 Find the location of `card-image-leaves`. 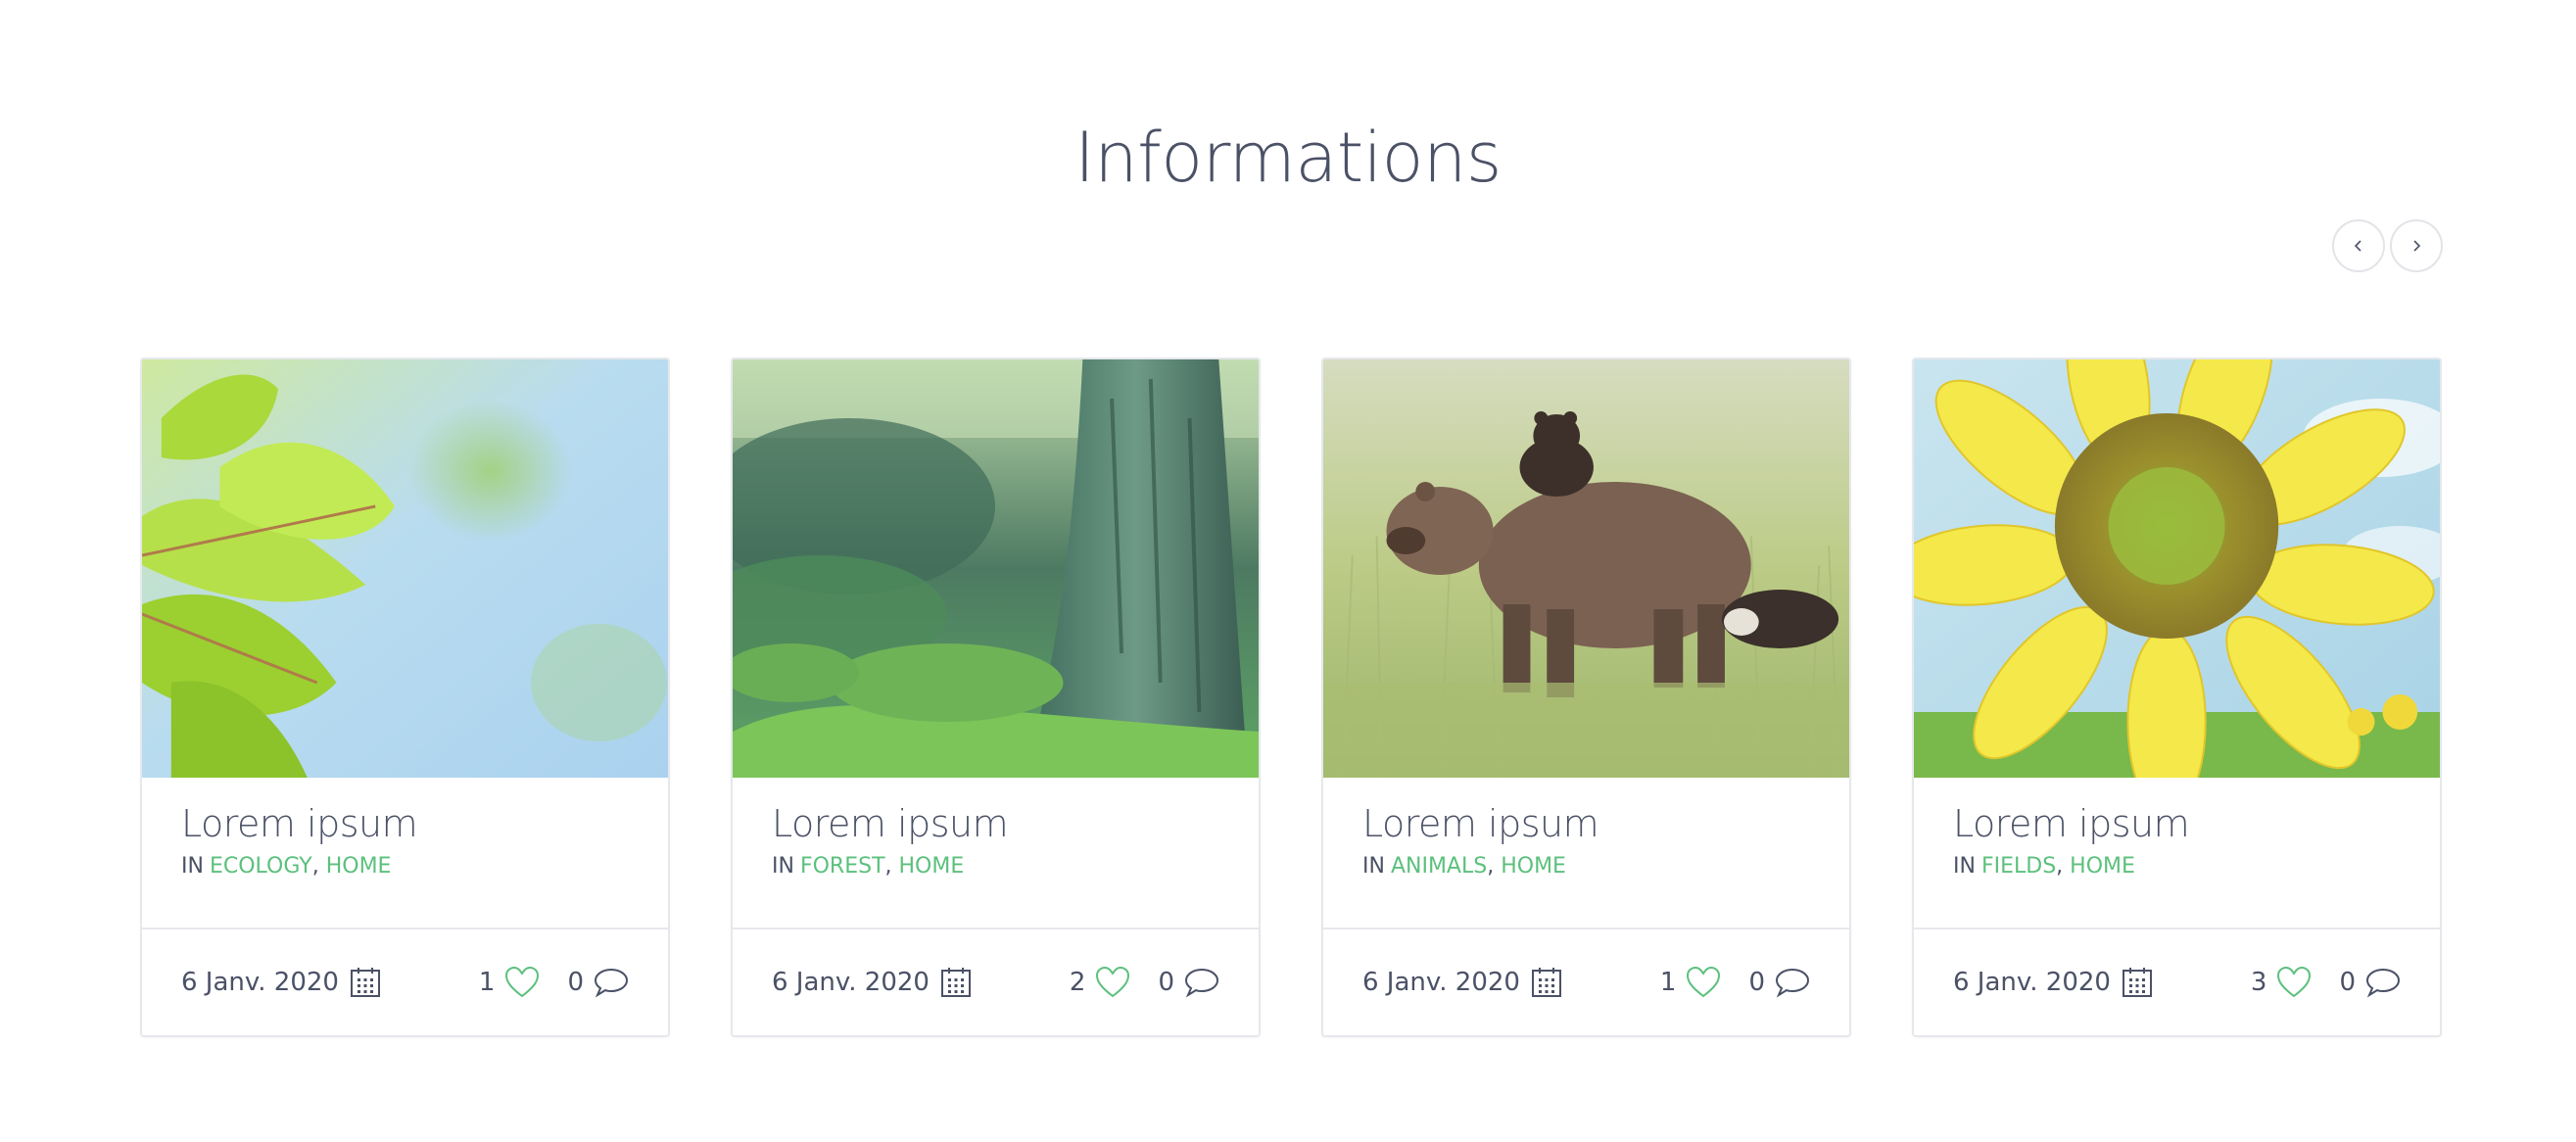

card-image-leaves is located at coordinates (405, 568).